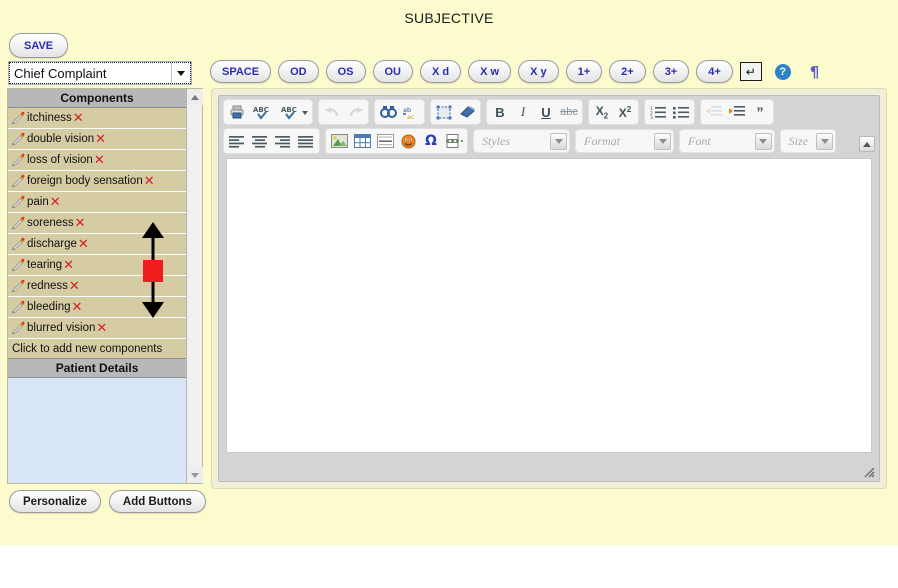 Image resolution: width=898 pixels, height=588 pixels. Describe the element at coordinates (815, 72) in the screenshot. I see `pilcrow-icon: ¶` at that location.